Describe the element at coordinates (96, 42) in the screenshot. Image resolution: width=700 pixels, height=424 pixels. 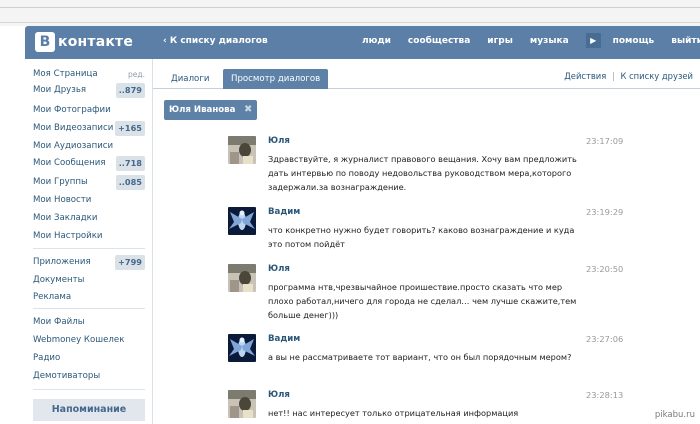
I see `vk-logo-text: контакте` at that location.